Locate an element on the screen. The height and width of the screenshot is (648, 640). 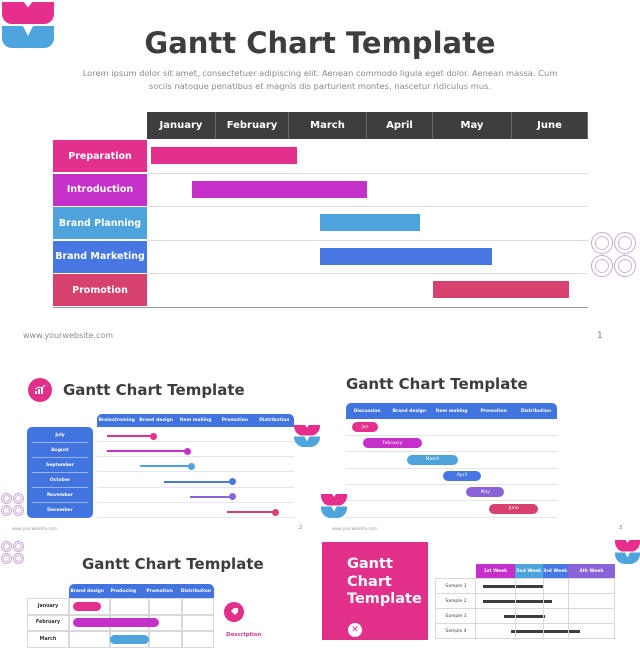
gantt-pill: June is located at coordinates (513, 508).